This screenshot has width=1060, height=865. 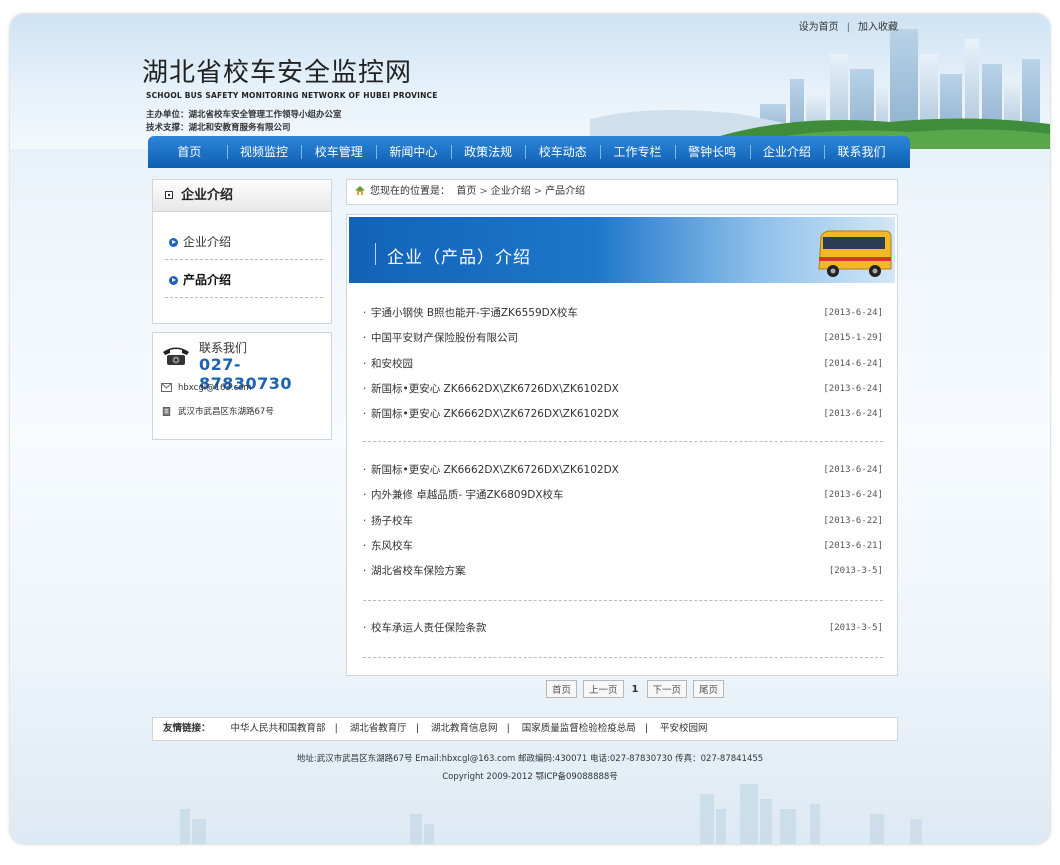 I want to click on news-title: 湖北省校车保险方案, so click(x=418, y=571).